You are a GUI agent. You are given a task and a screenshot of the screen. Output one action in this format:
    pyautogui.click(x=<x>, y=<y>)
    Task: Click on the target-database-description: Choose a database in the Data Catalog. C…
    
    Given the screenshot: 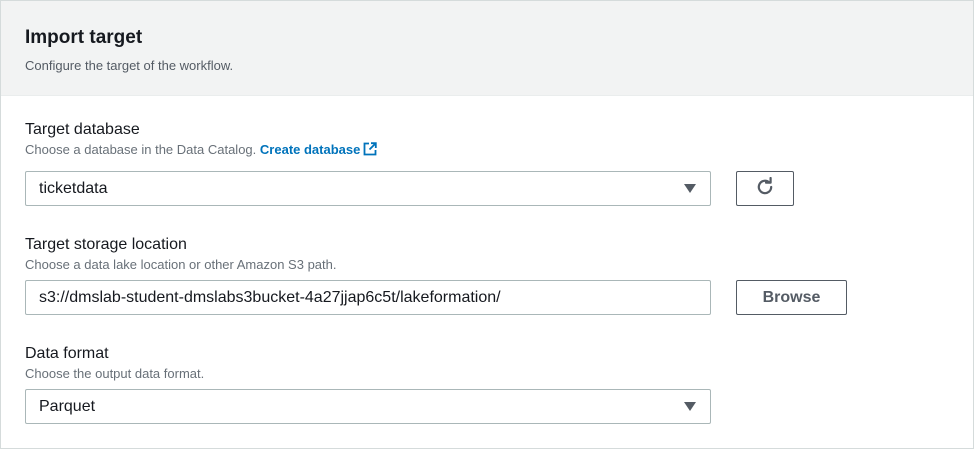 What is the action you would take?
    pyautogui.click(x=201, y=151)
    